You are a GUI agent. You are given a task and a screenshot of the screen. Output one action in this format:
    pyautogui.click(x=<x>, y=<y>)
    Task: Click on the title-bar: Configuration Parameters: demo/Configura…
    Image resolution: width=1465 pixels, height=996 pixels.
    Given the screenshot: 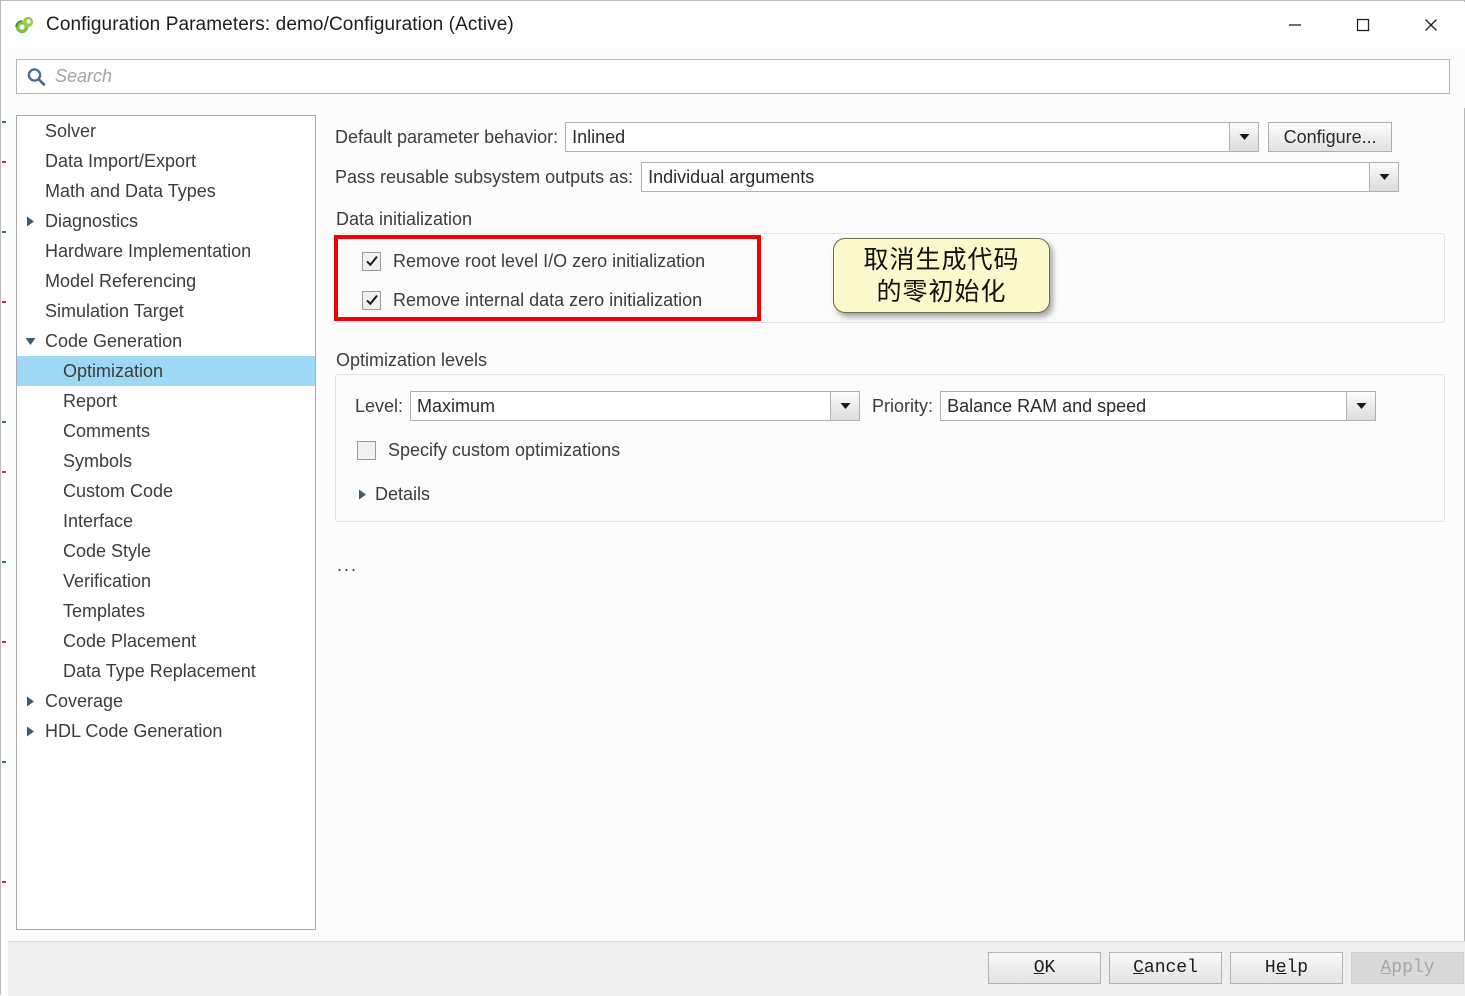 What is the action you would take?
    pyautogui.click(x=733, y=24)
    